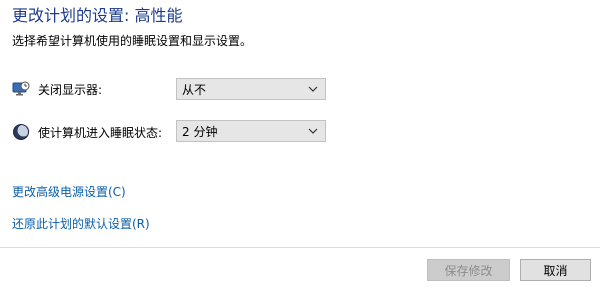 The width and height of the screenshot is (600, 291). I want to click on display-off-value: 从不, so click(194, 89).